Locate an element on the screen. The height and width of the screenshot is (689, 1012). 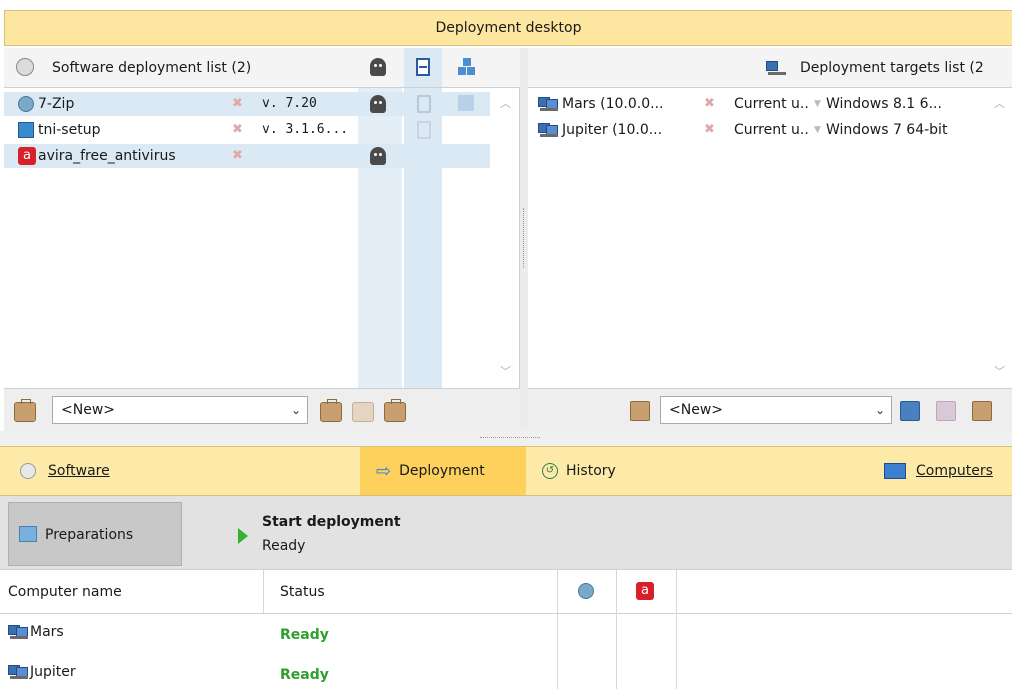
briefcase-remove-icon is located at coordinates (363, 412).